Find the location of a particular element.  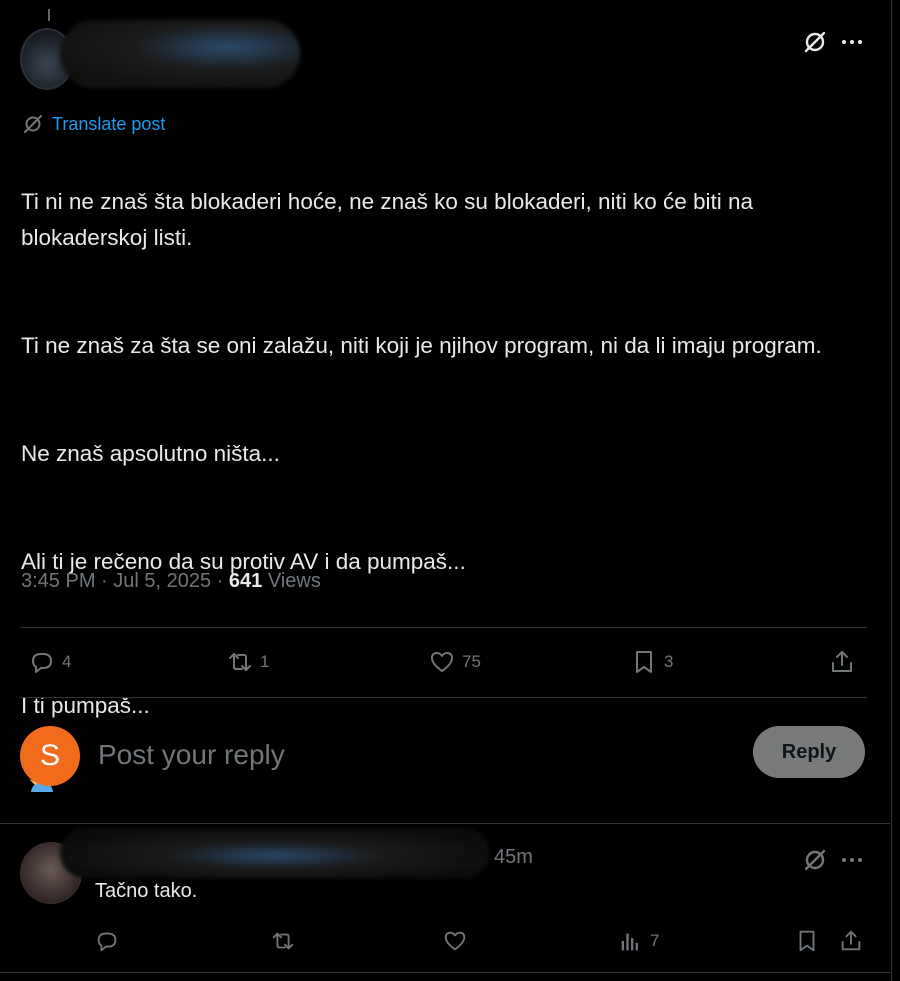

reply-time: 45m is located at coordinates (513, 857).